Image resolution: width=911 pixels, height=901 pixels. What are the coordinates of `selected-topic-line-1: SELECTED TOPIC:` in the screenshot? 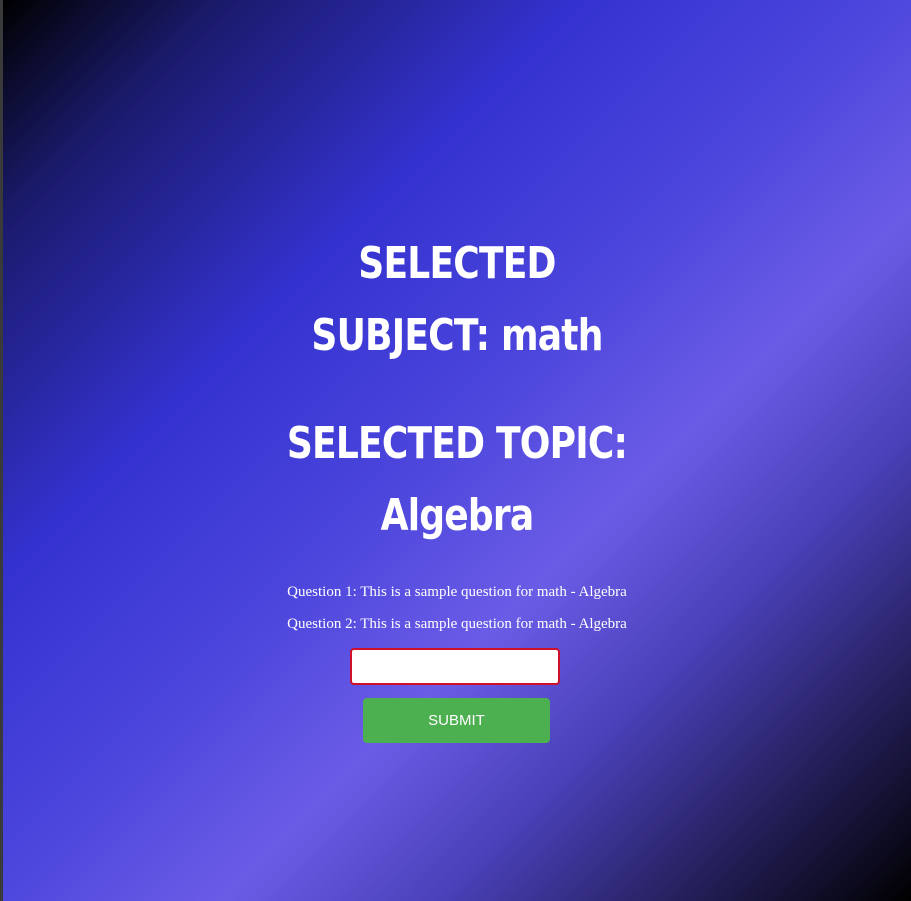 It's located at (457, 443).